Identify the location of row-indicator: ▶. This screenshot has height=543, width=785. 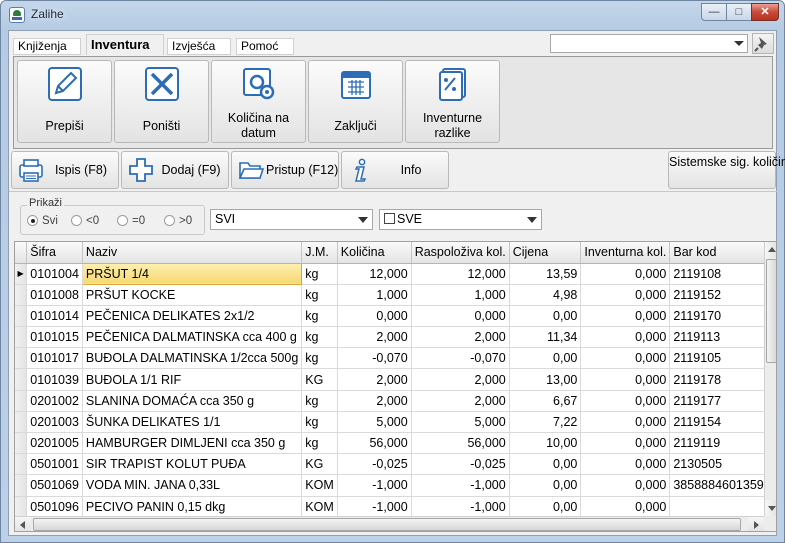
(21, 274).